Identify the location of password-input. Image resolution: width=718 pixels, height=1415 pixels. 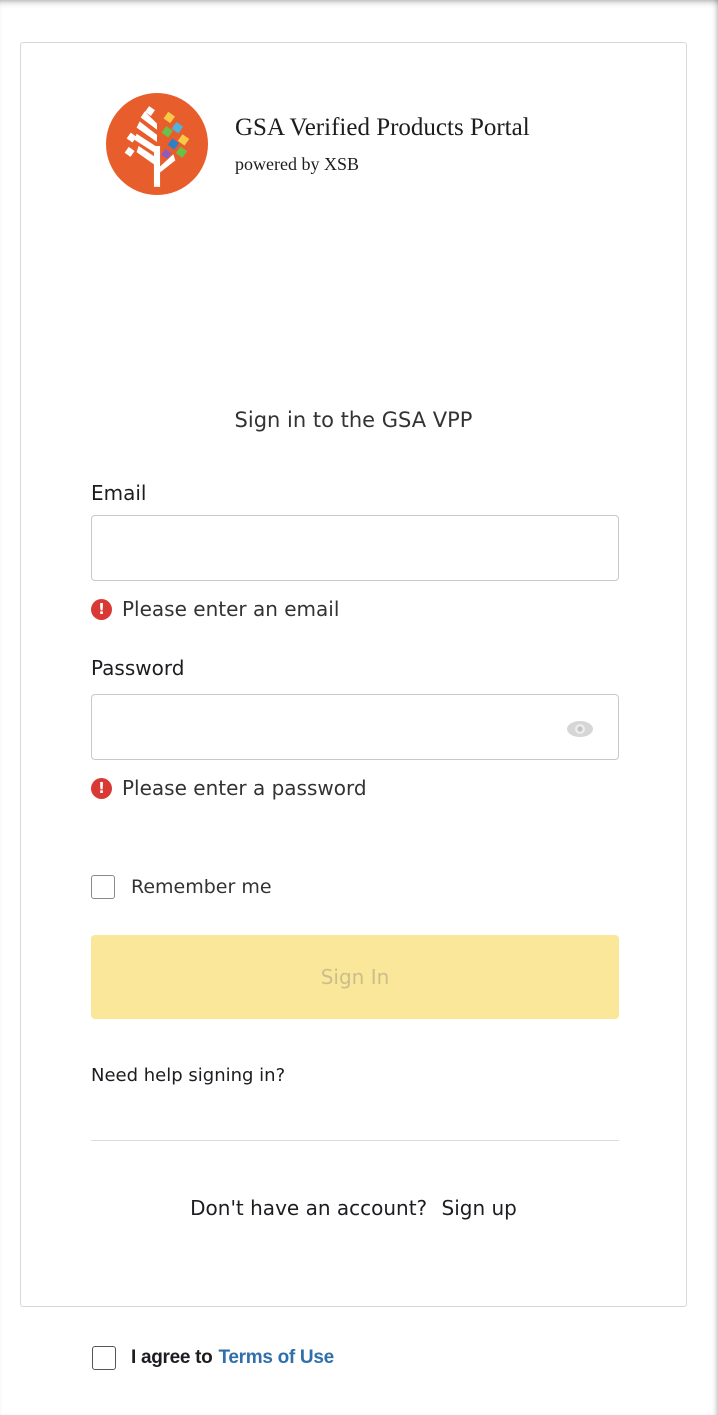
(355, 727).